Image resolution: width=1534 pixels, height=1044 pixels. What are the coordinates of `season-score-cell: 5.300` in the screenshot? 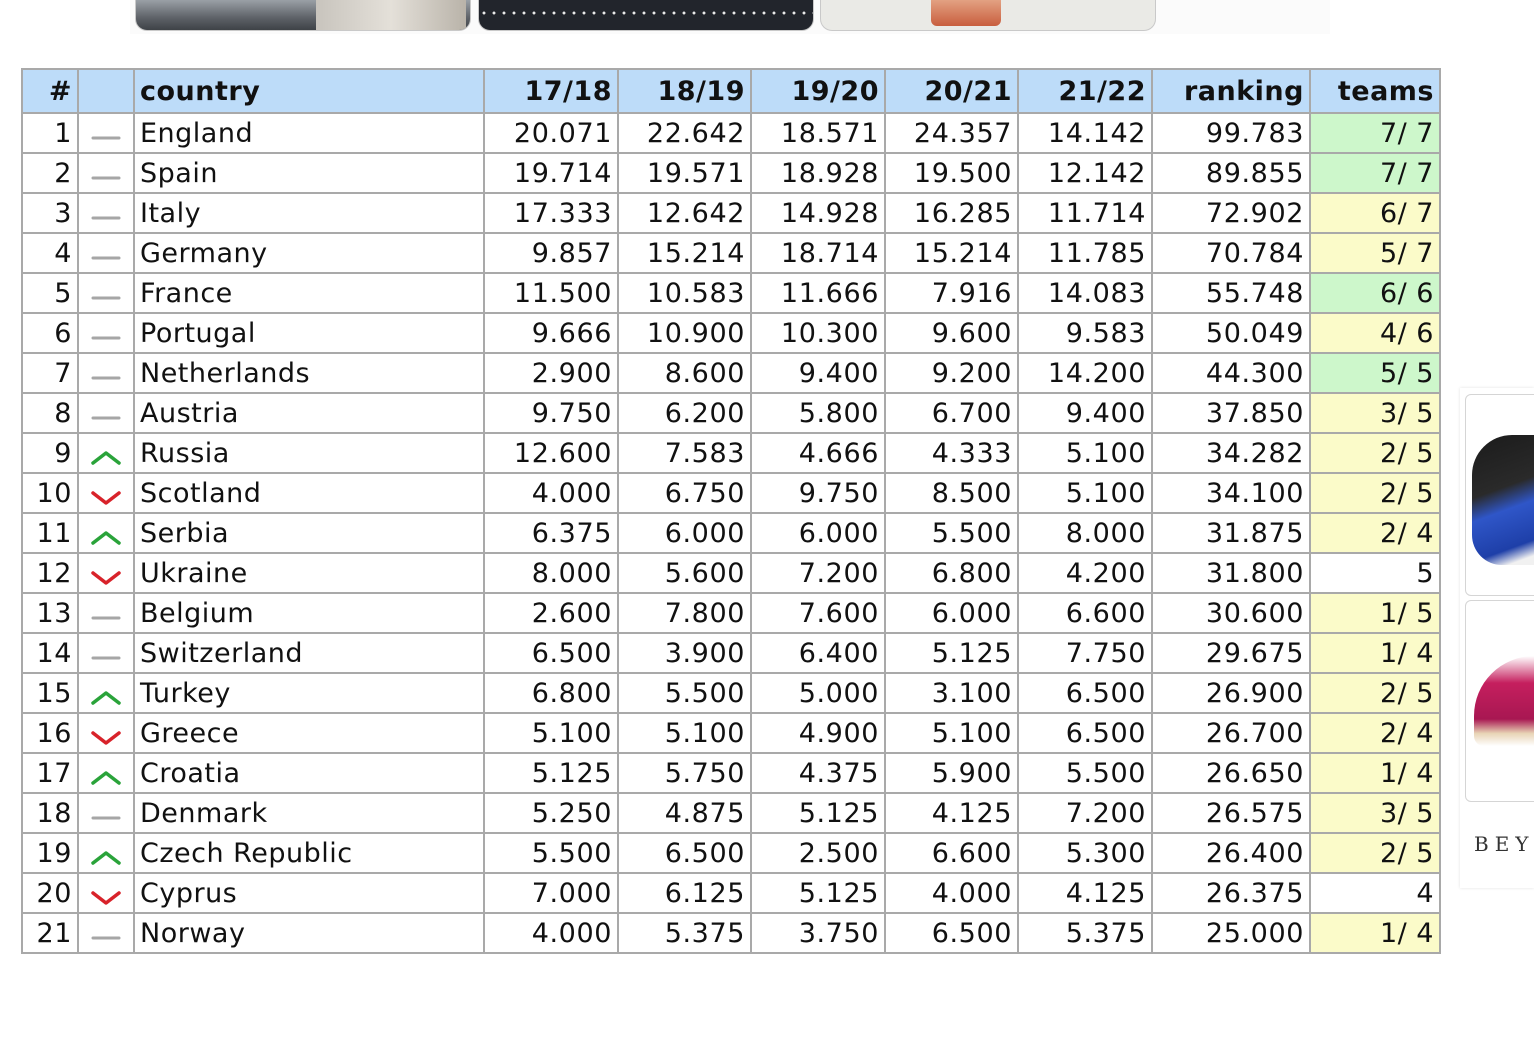 It's located at (1085, 853).